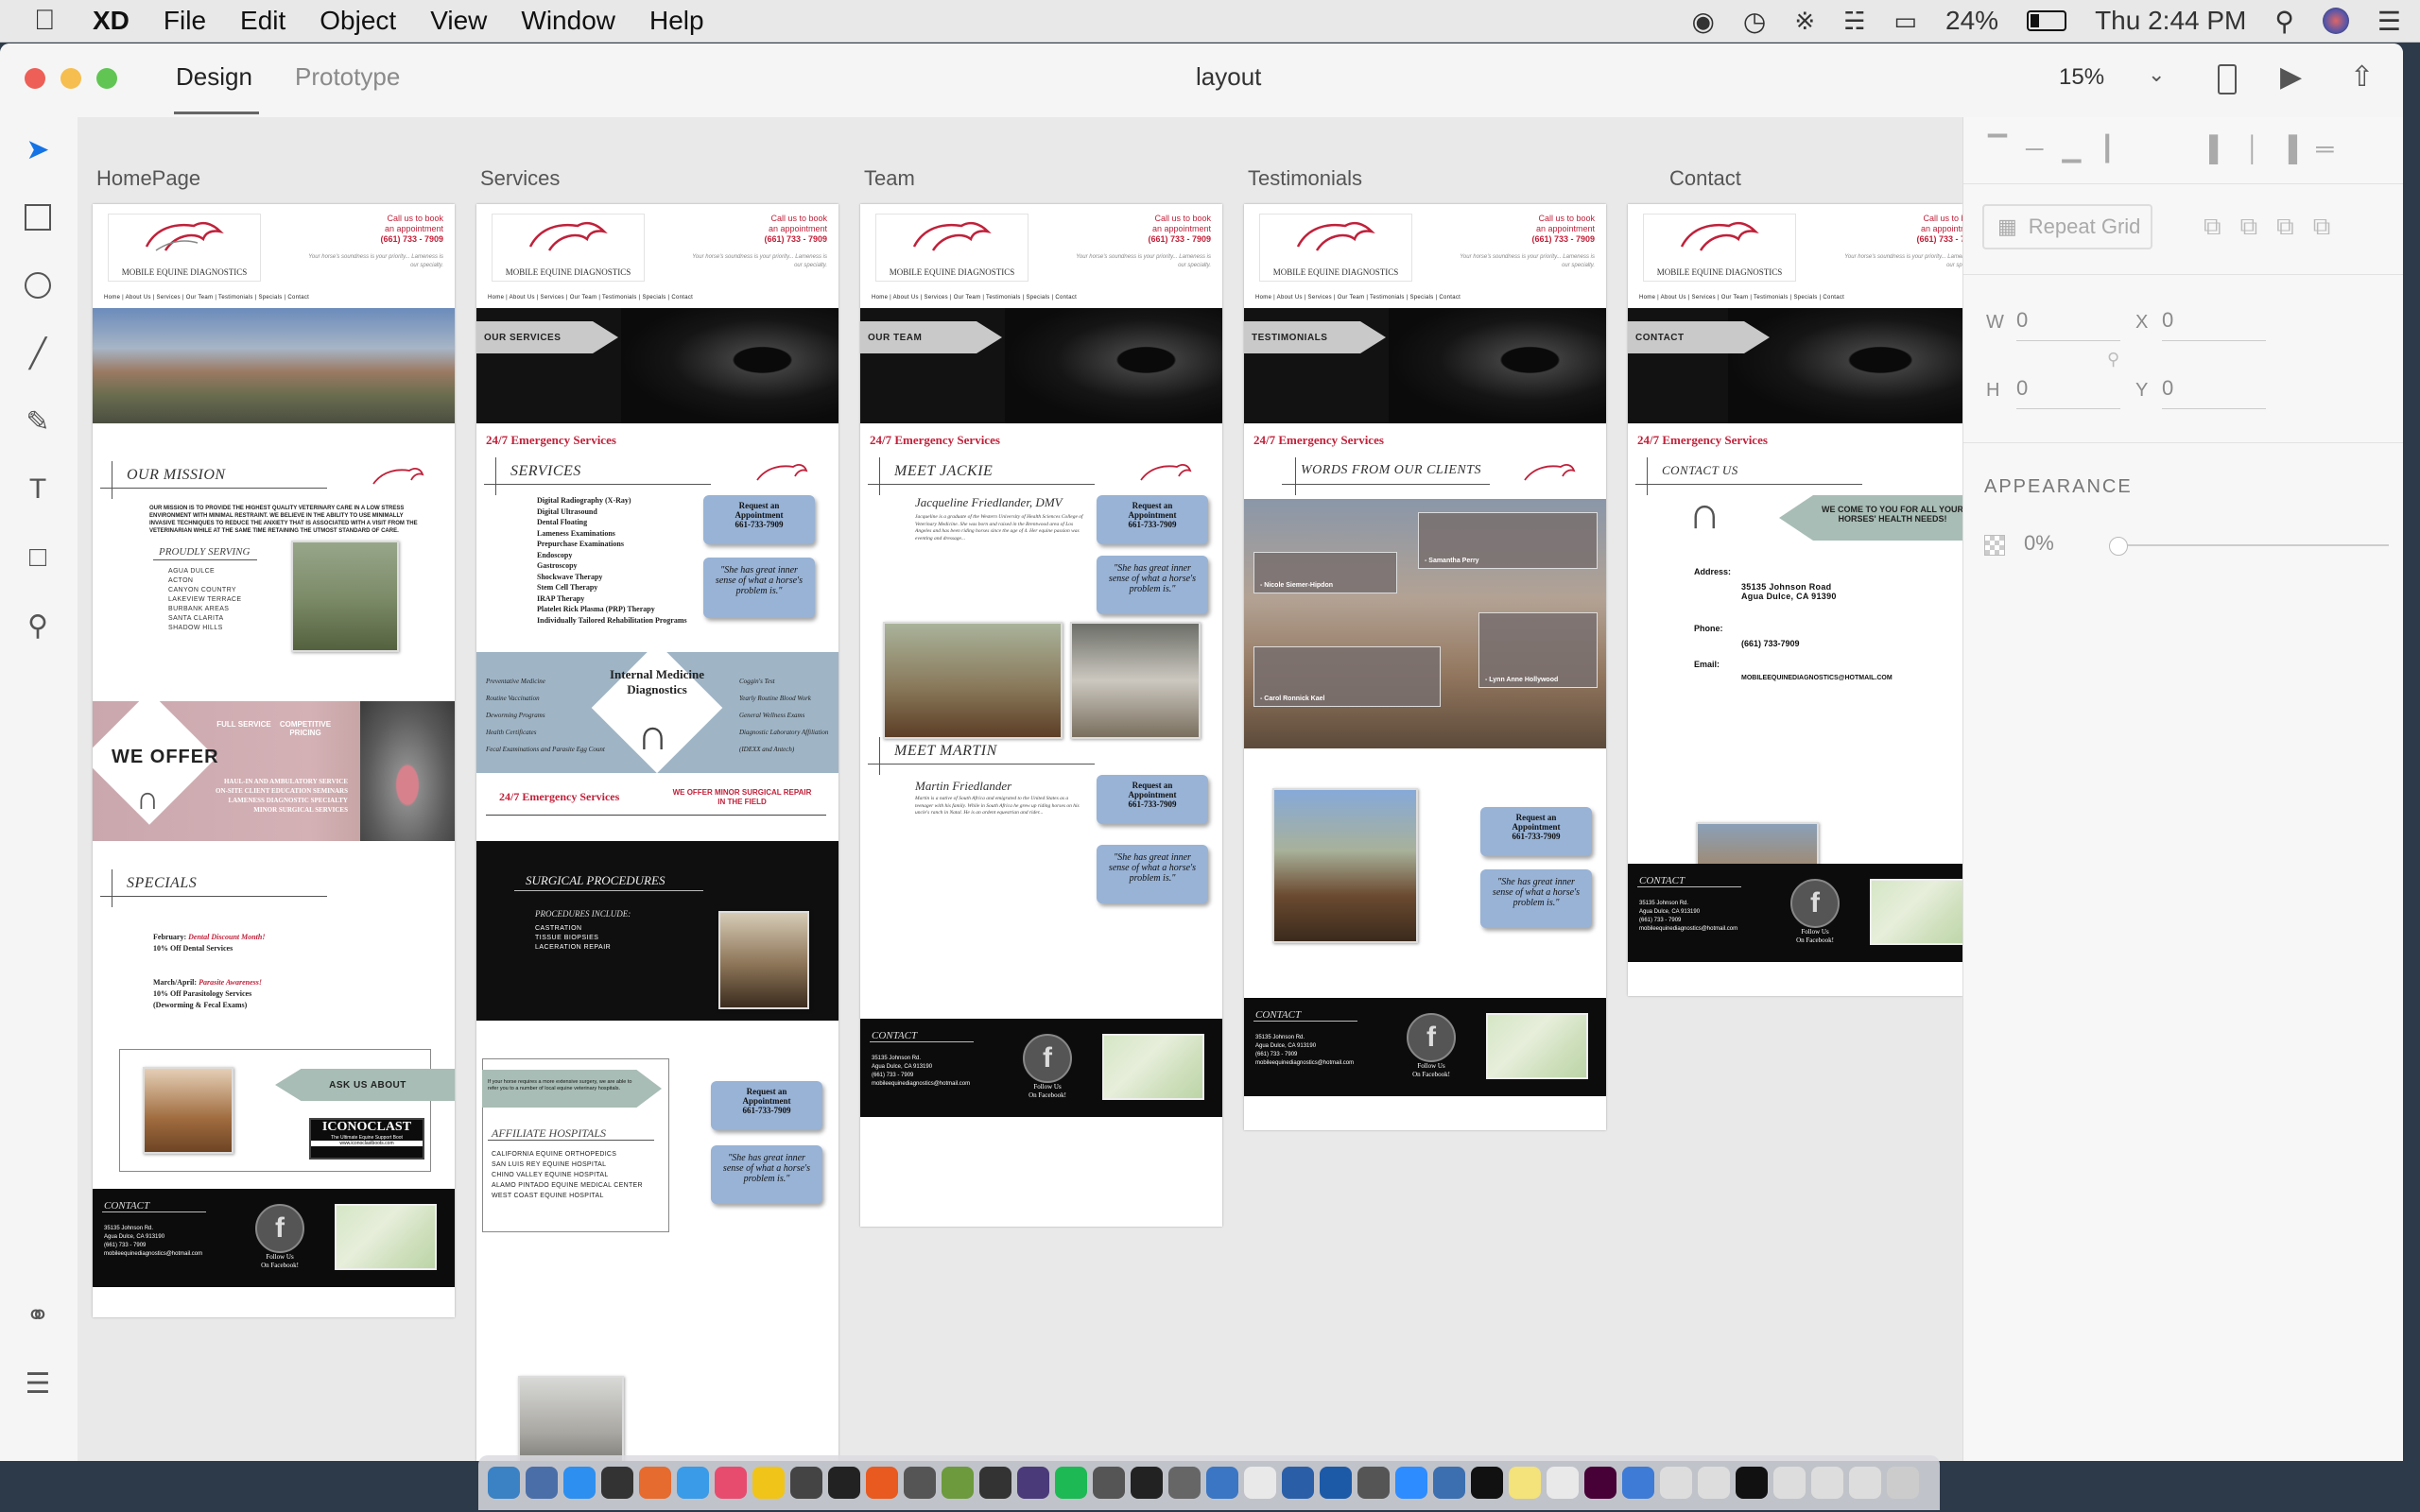 The width and height of the screenshot is (2420, 1512). What do you see at coordinates (2039, 543) in the screenshot?
I see `opacity-input: 0%` at bounding box center [2039, 543].